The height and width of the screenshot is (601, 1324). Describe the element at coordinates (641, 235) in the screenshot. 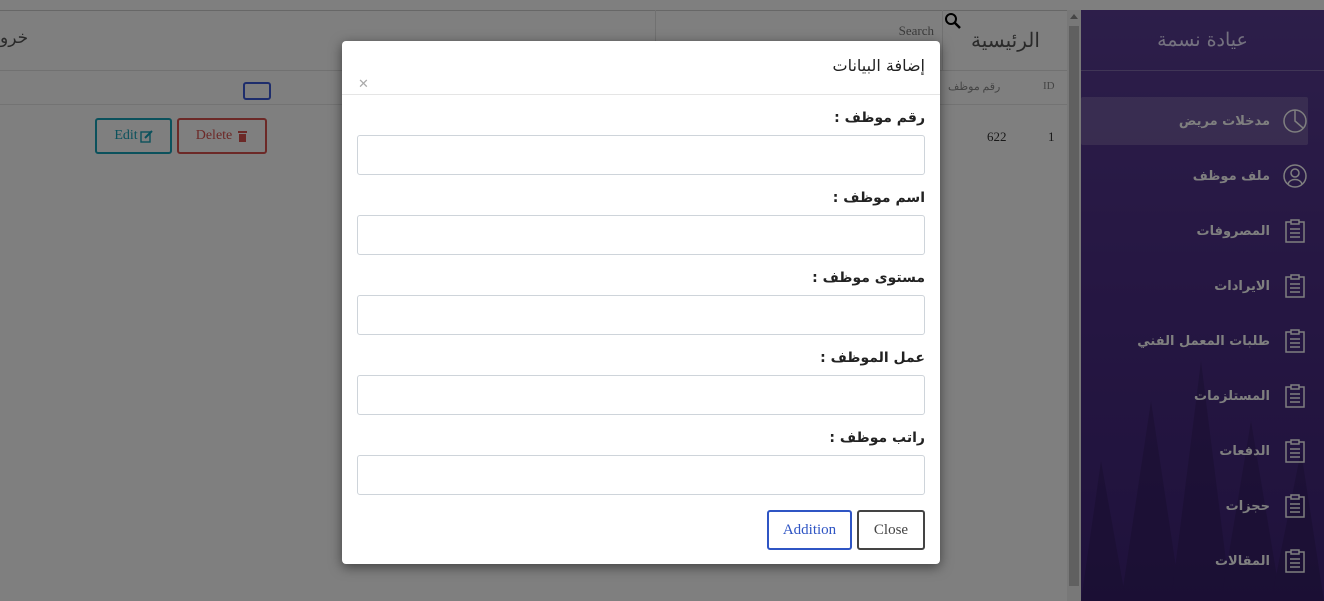

I see `employee-name-field` at that location.